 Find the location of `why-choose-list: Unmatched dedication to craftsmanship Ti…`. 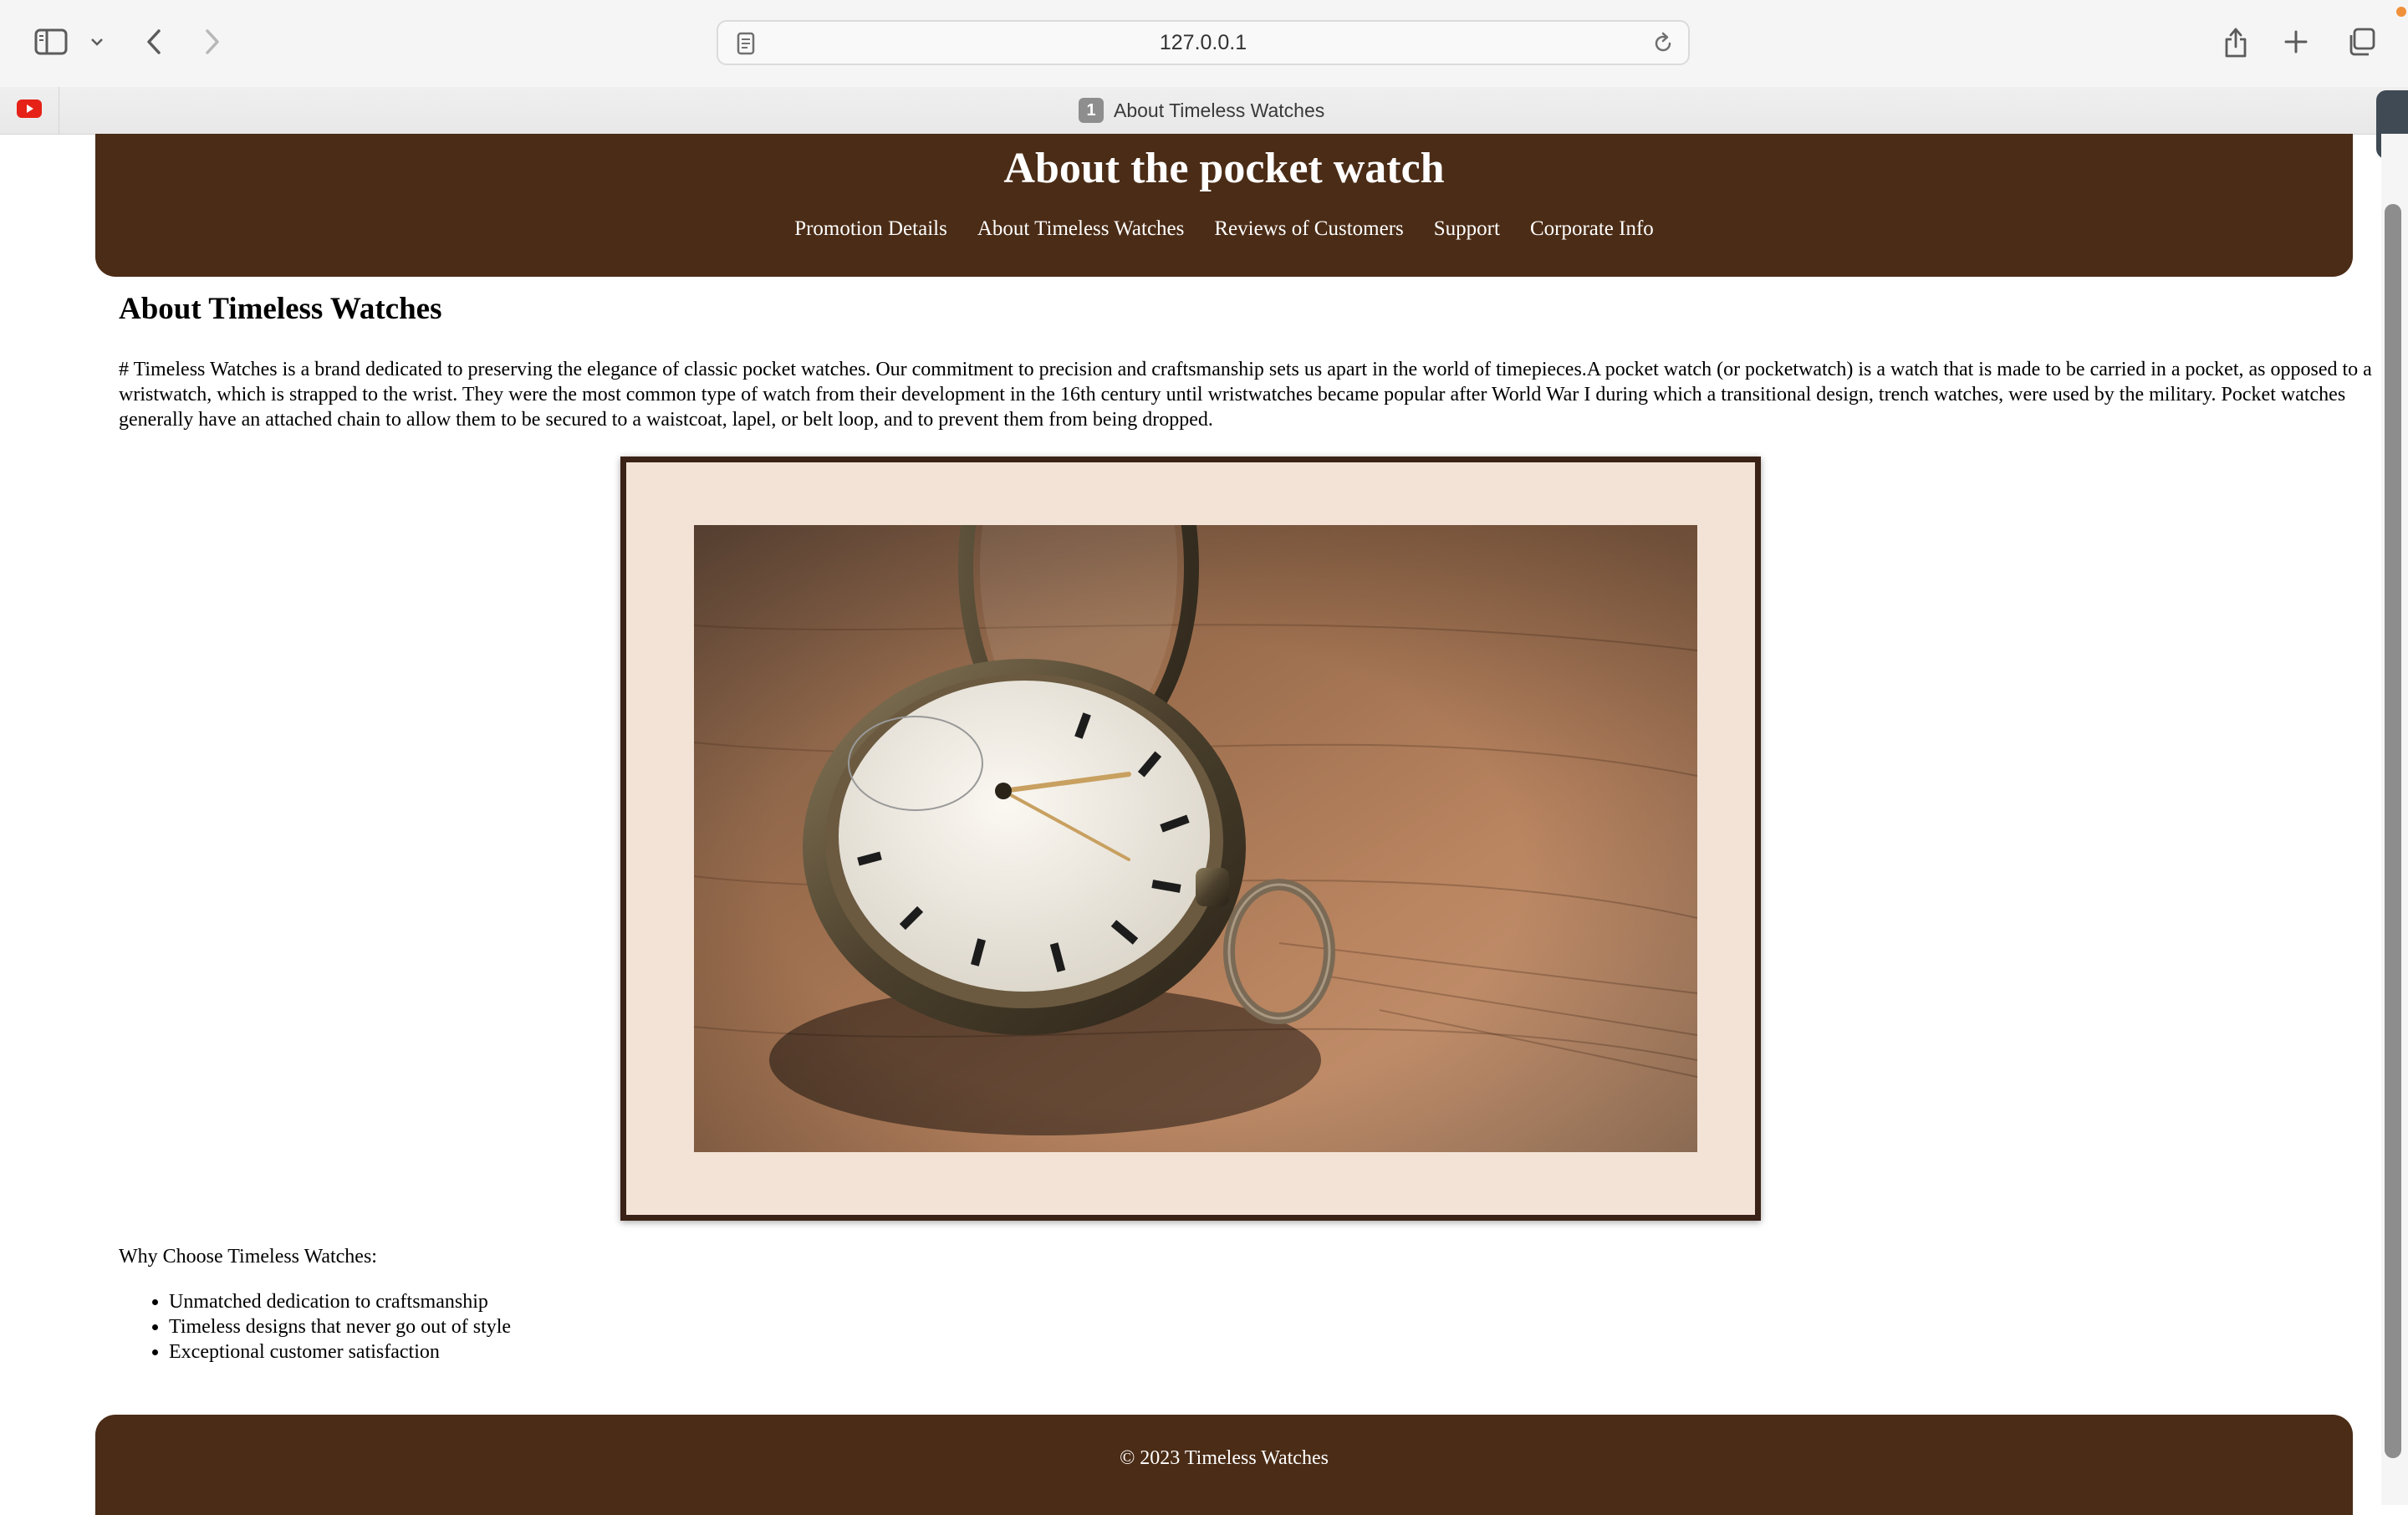

why-choose-list: Unmatched dedication to craftsmanship Ti… is located at coordinates (315, 1327).